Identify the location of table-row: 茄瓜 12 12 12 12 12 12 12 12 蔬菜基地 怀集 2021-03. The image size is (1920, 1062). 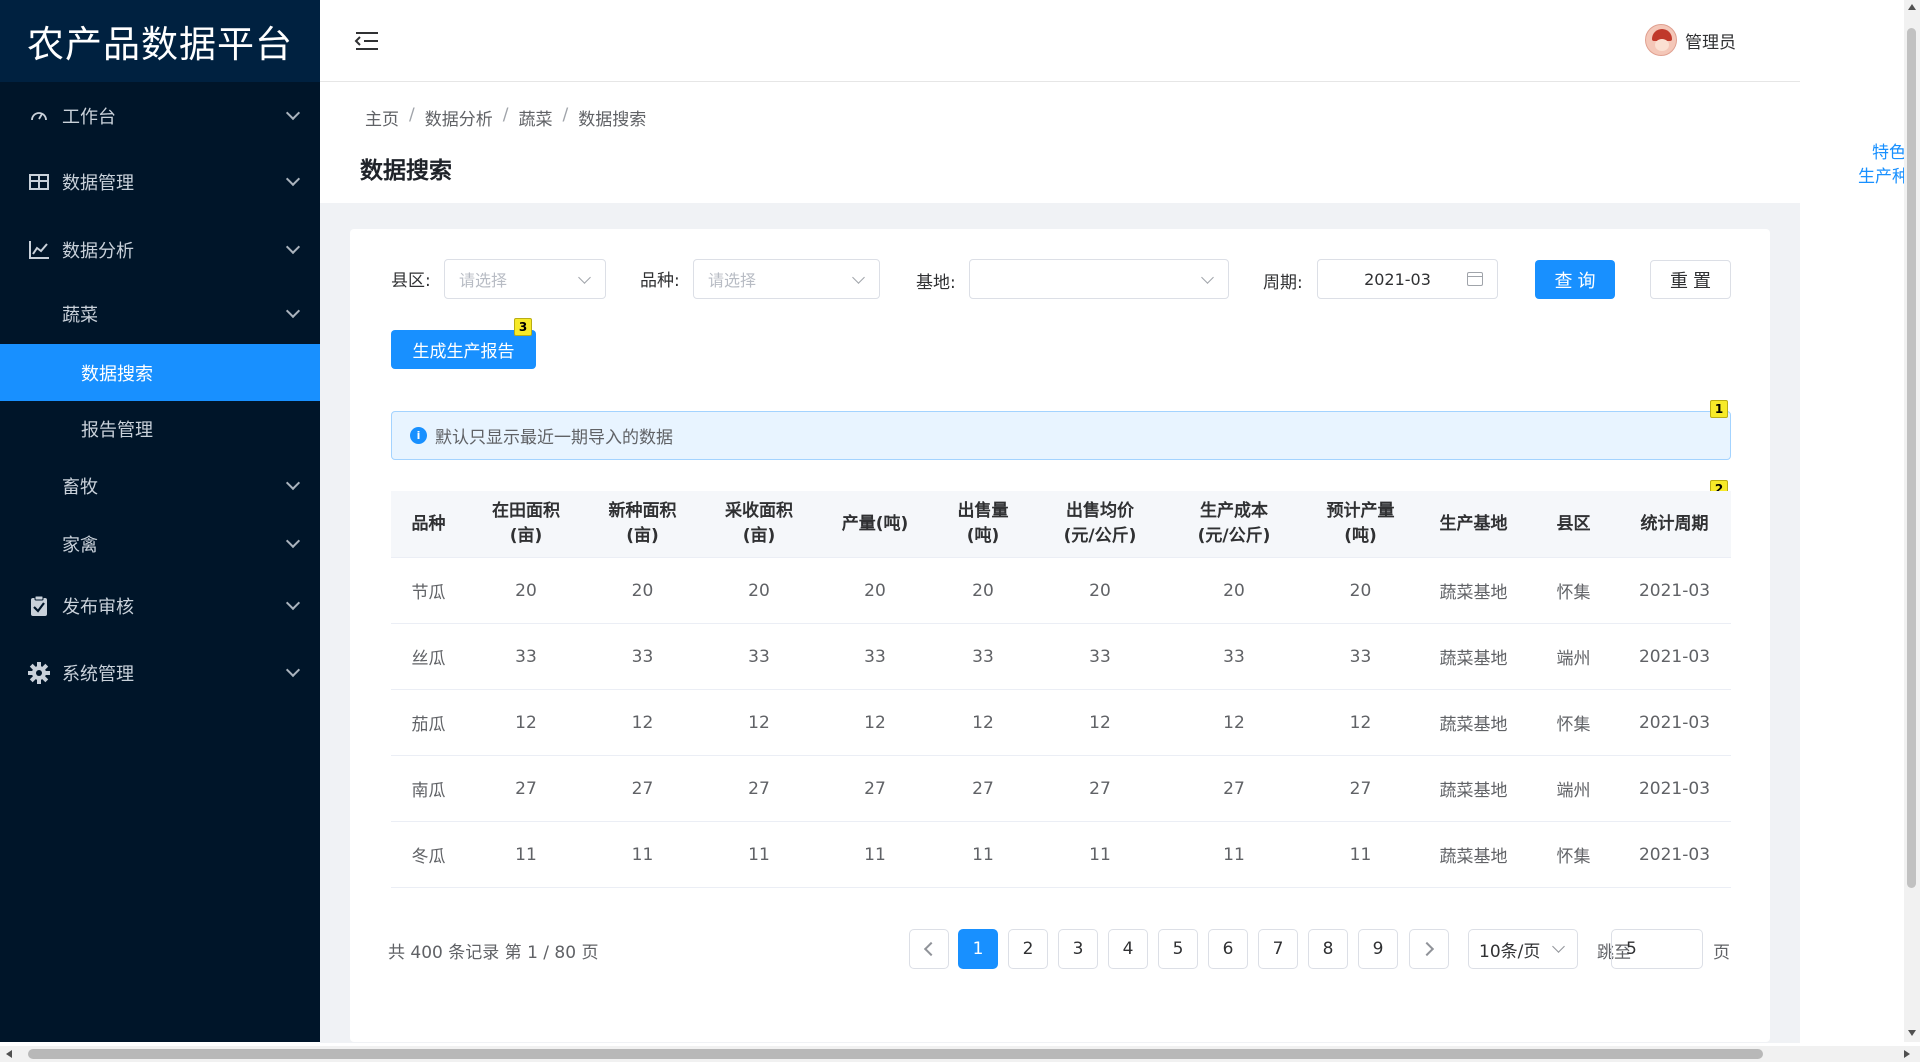
(1061, 723).